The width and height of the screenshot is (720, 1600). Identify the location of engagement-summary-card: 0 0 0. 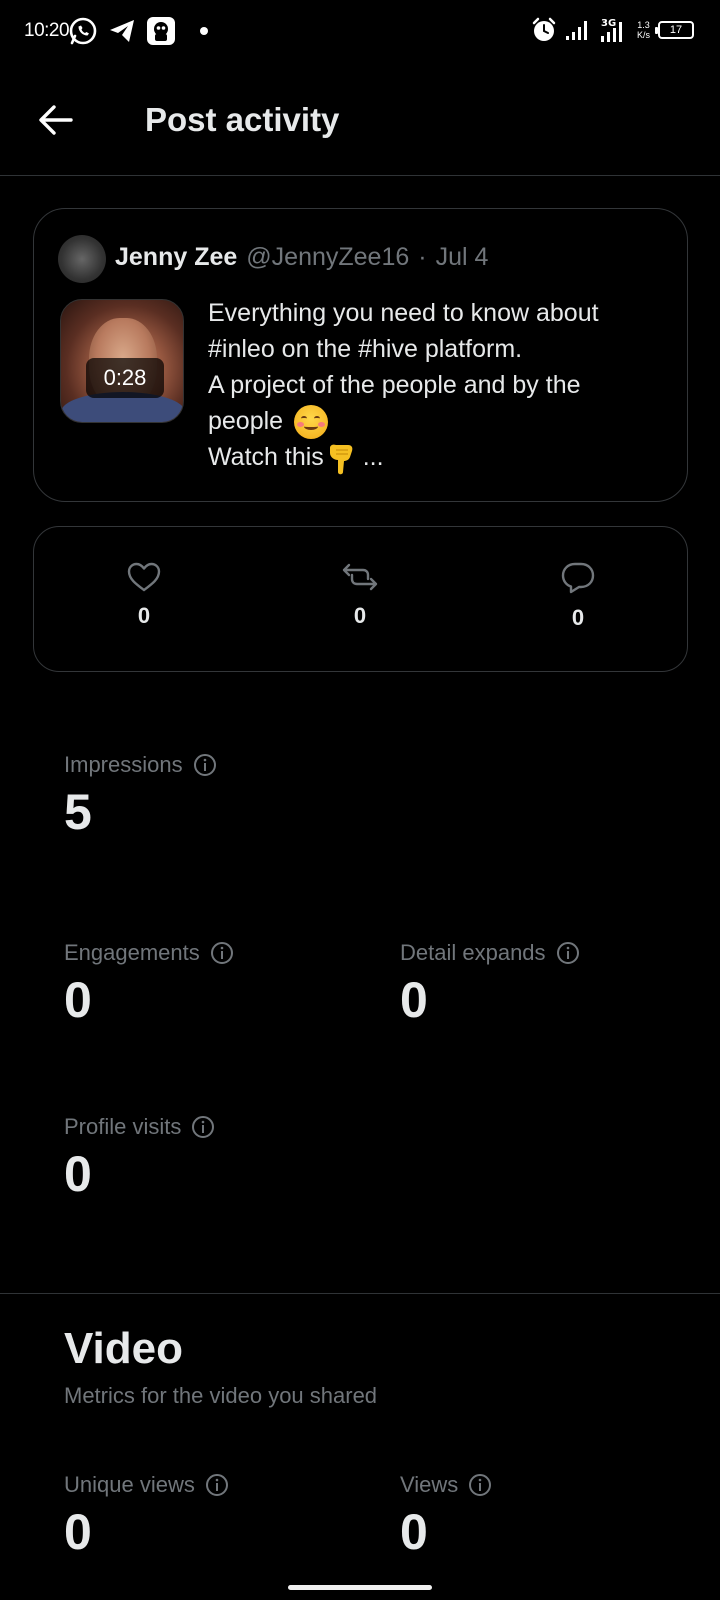
(360, 599).